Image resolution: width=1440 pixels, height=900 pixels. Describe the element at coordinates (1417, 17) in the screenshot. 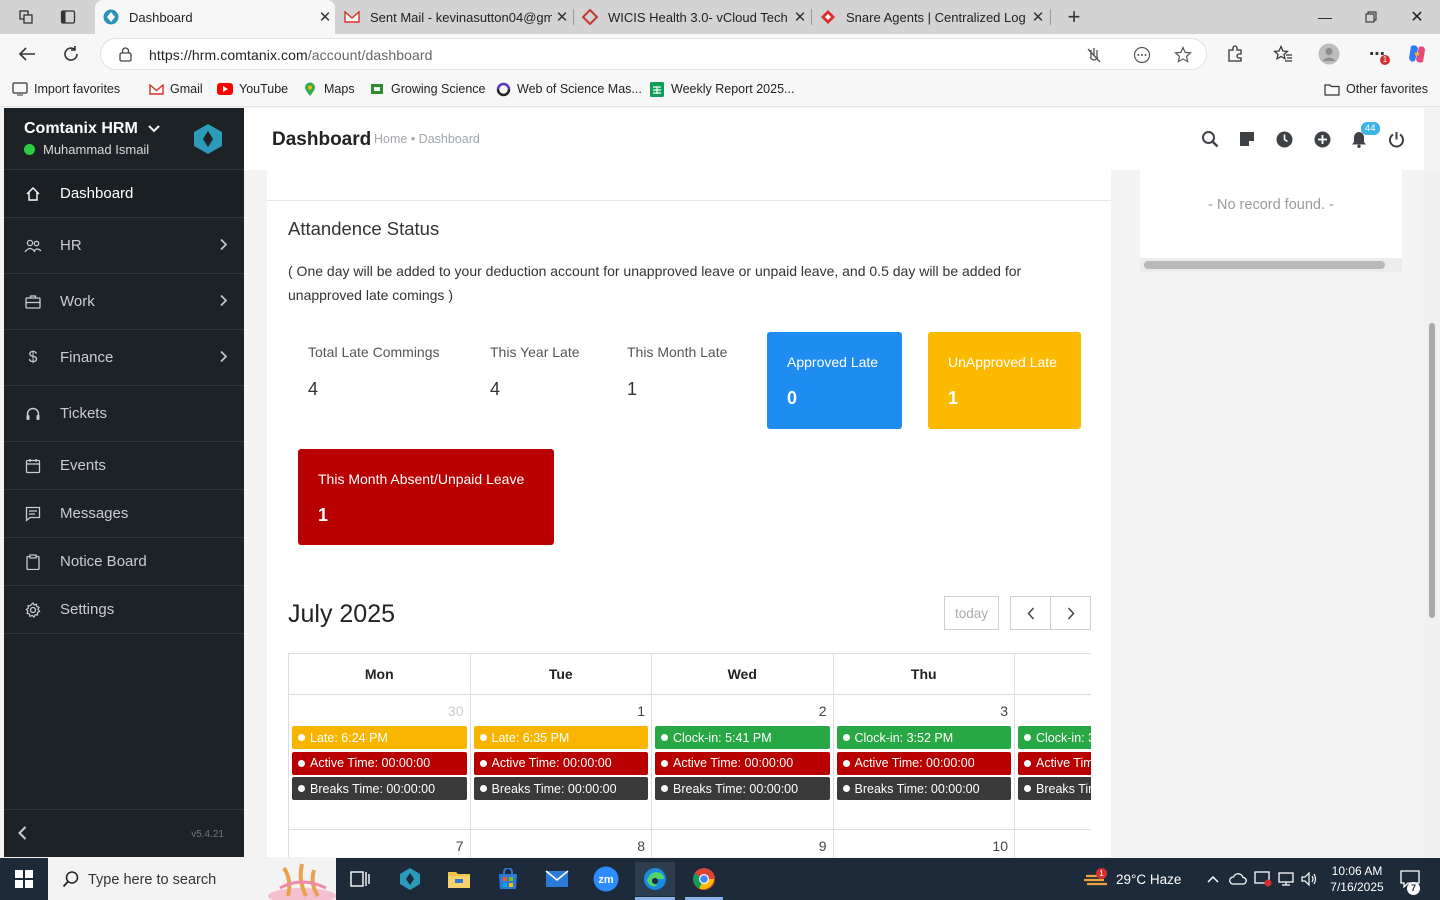

I see `close-window-icon: ✕` at that location.